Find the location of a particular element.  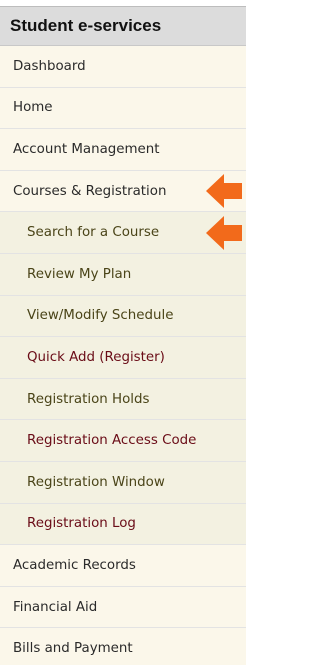

nav-item-search-for-a-course: Search for a Course is located at coordinates (123, 233).